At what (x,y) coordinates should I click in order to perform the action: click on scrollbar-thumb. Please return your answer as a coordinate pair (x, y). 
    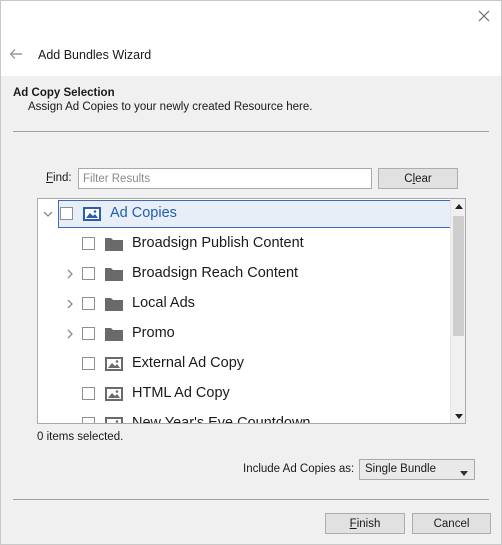
    Looking at the image, I should click on (458, 276).